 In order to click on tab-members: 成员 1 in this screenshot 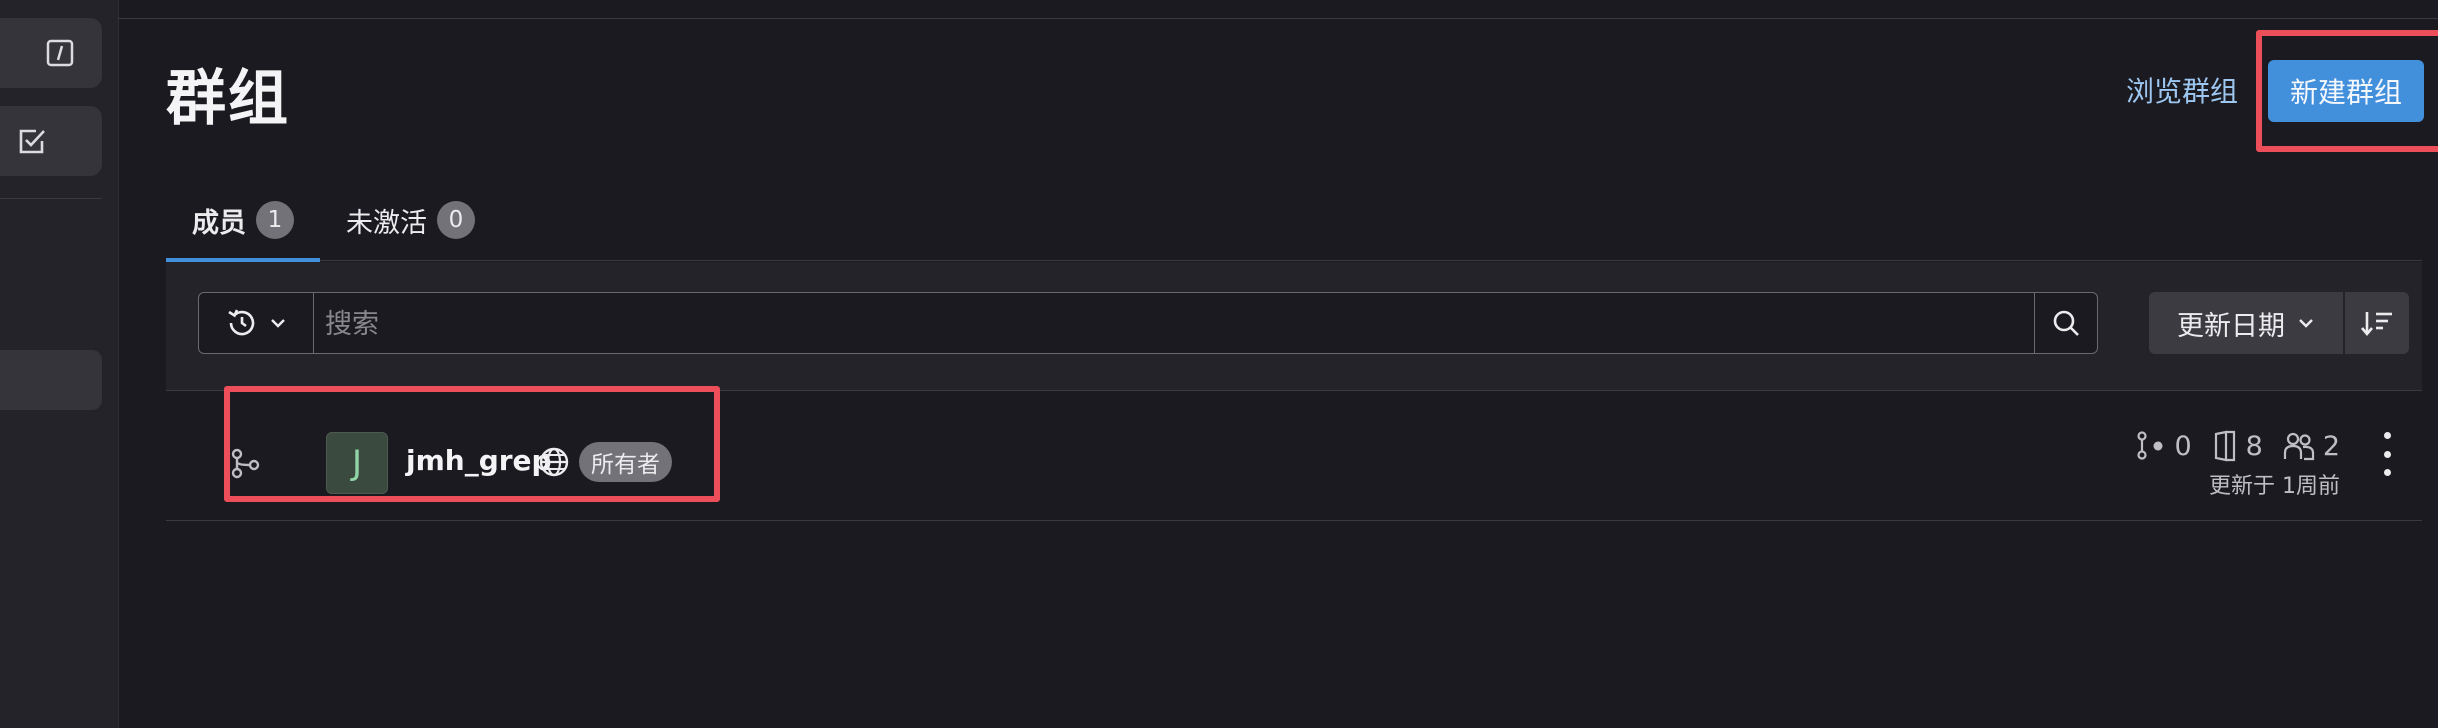, I will do `click(243, 221)`.